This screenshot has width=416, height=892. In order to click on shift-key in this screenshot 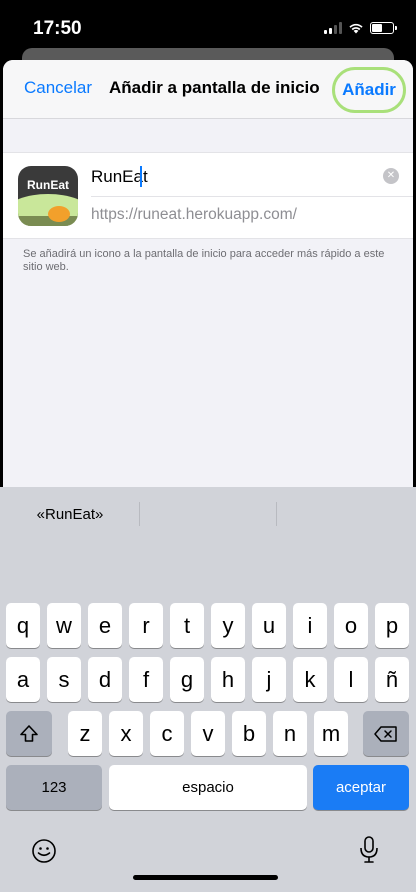, I will do `click(29, 733)`.